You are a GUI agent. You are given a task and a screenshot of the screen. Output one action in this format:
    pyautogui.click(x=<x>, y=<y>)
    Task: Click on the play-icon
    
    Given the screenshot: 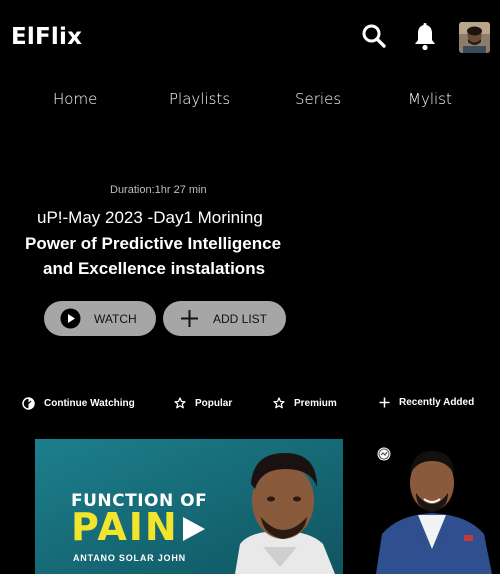 What is the action you would take?
    pyautogui.click(x=193, y=529)
    